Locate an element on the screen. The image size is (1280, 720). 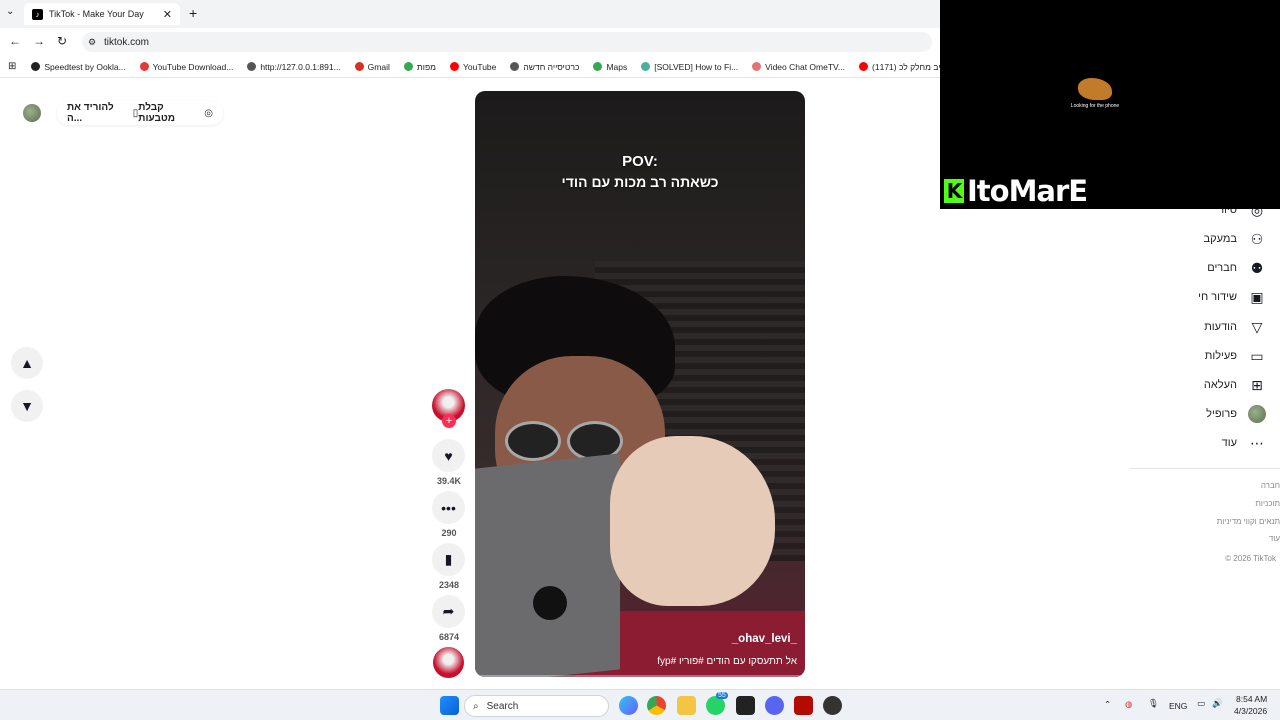
bookmark-item: מפות is located at coordinates (420, 67).